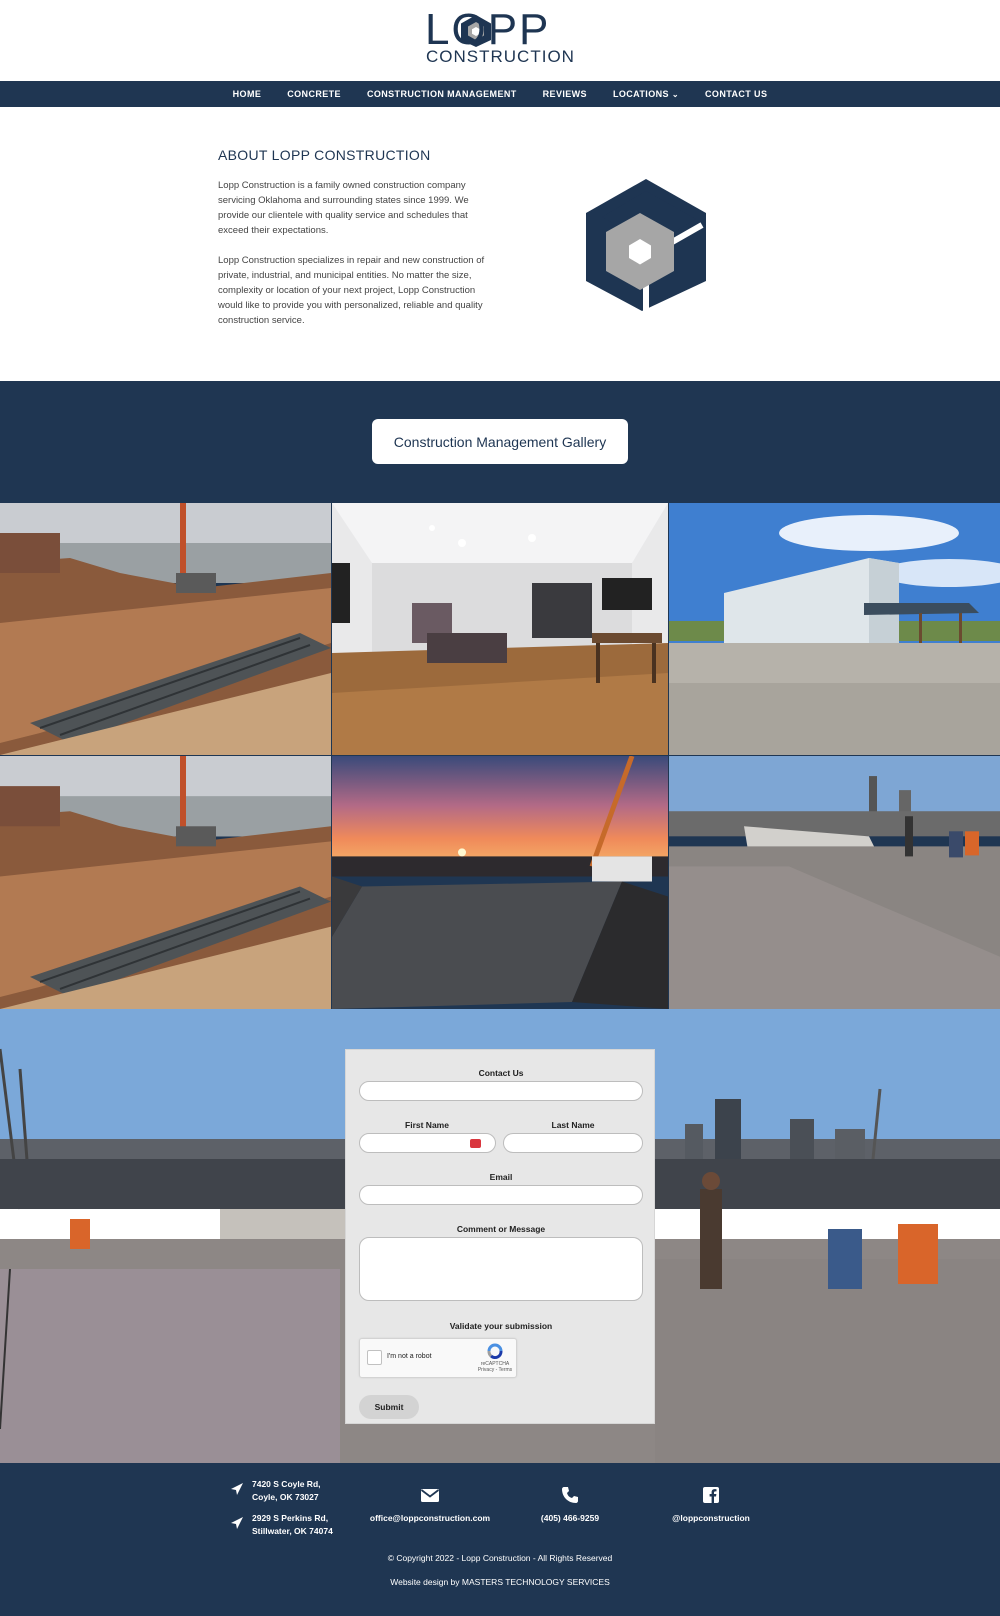 The width and height of the screenshot is (1000, 1616). I want to click on email-address: office@loppconstruction.com, so click(430, 1518).